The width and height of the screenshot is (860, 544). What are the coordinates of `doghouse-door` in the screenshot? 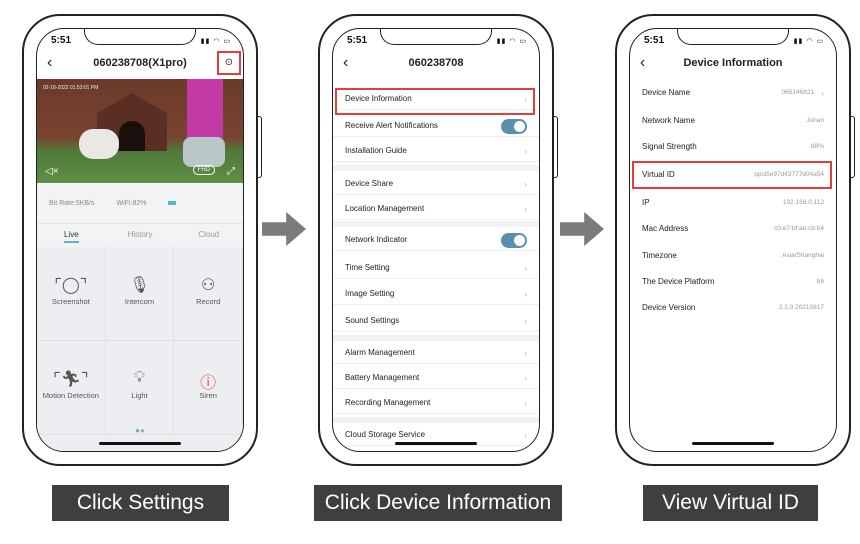 It's located at (132, 136).